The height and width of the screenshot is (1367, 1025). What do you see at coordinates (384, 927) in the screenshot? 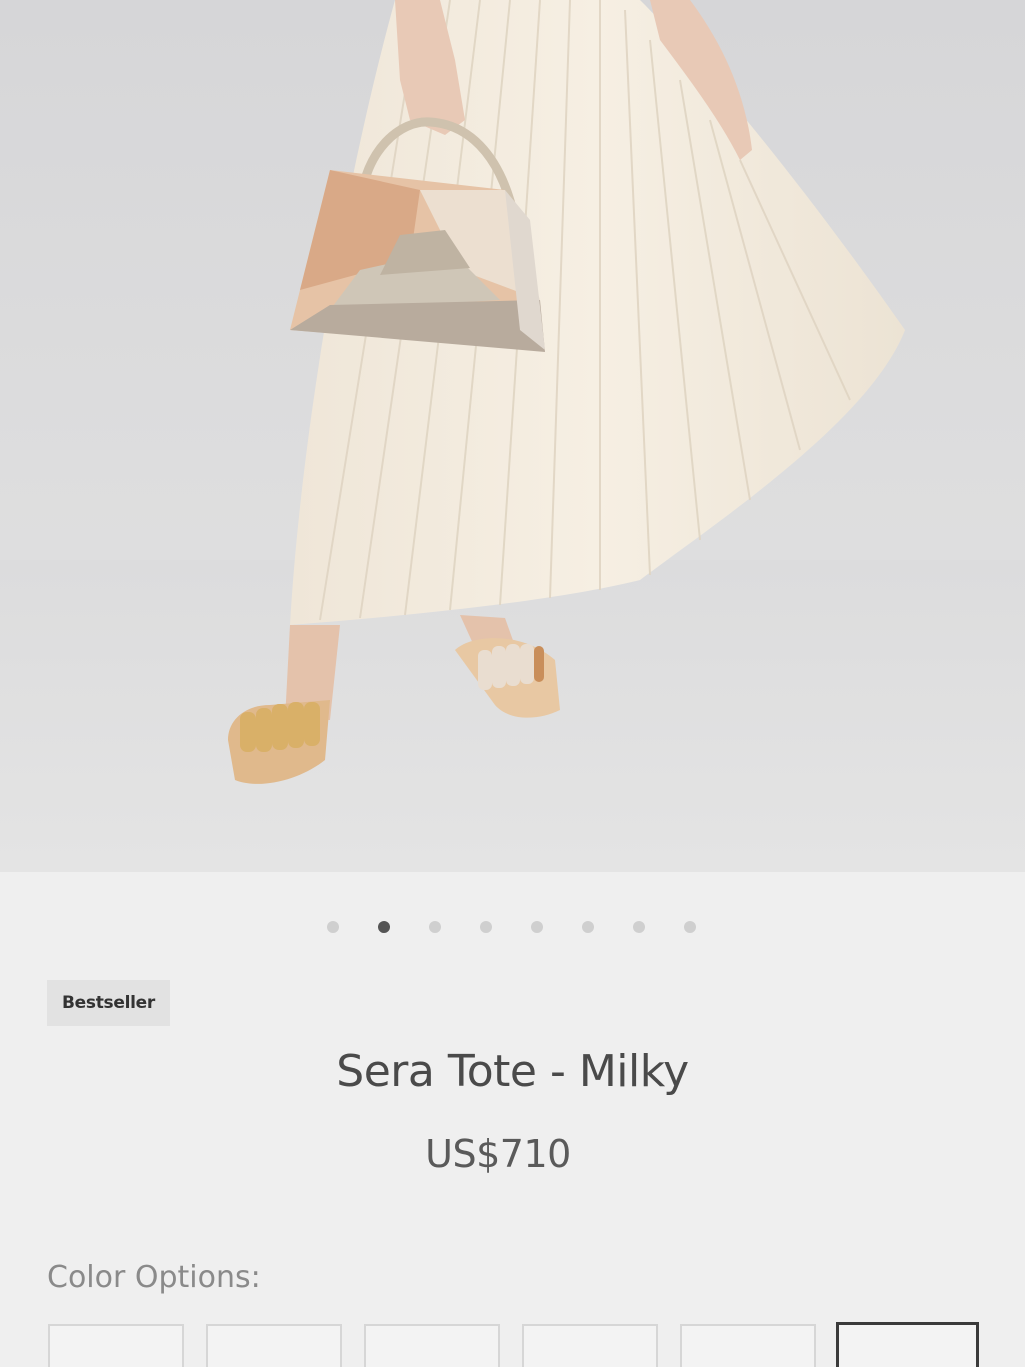
I see `carousel-dot-active` at bounding box center [384, 927].